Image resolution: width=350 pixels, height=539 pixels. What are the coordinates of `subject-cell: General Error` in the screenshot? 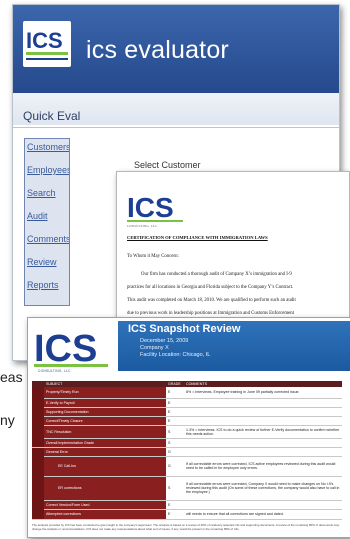 It's located at (105, 452).